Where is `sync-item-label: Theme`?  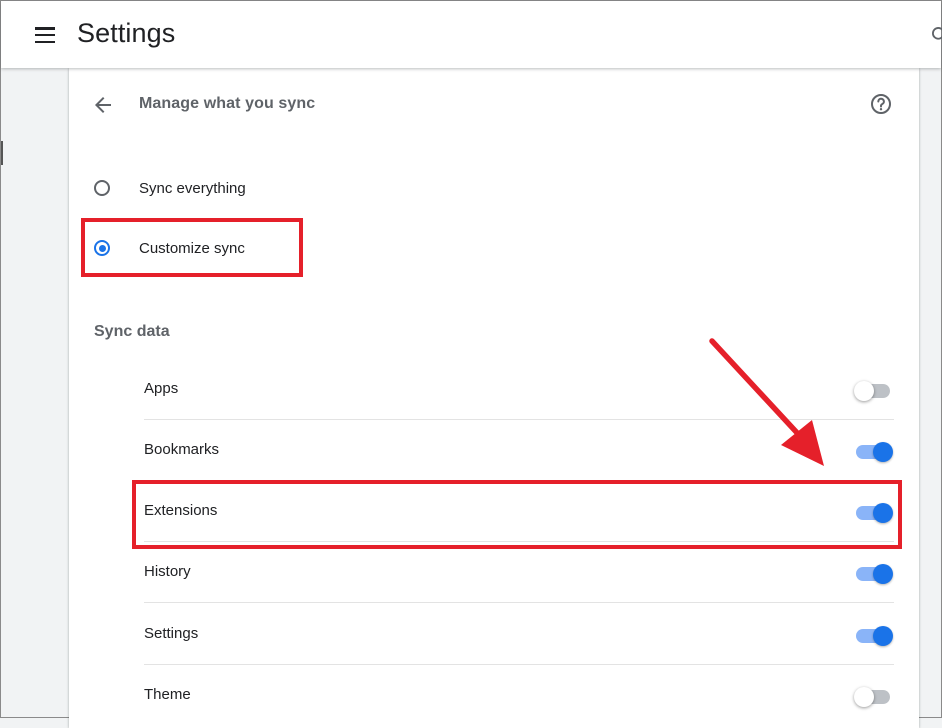 sync-item-label: Theme is located at coordinates (167, 694).